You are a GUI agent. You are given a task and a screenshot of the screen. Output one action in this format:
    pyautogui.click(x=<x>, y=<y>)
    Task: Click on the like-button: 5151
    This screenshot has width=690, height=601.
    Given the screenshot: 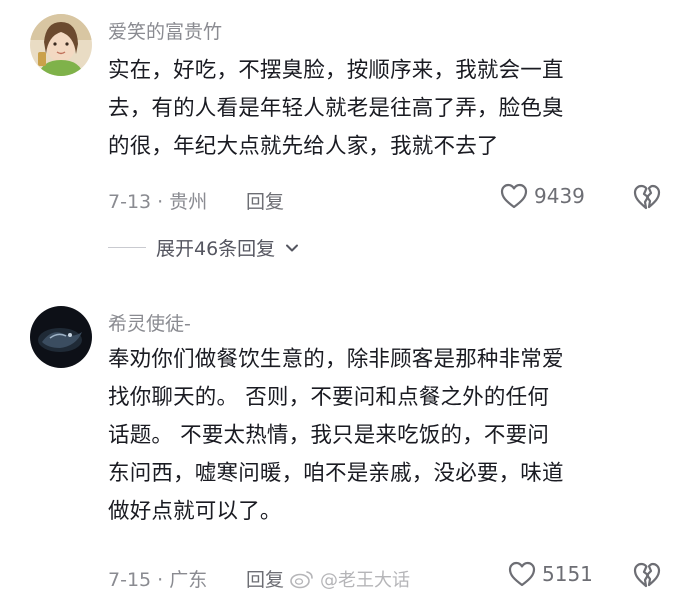 What is the action you would take?
    pyautogui.click(x=550, y=574)
    